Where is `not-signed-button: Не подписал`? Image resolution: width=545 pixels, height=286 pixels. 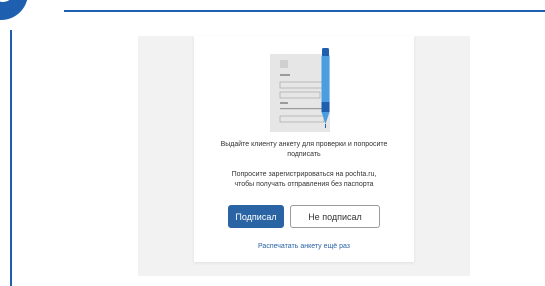
not-signed-button: Не подписал is located at coordinates (335, 216).